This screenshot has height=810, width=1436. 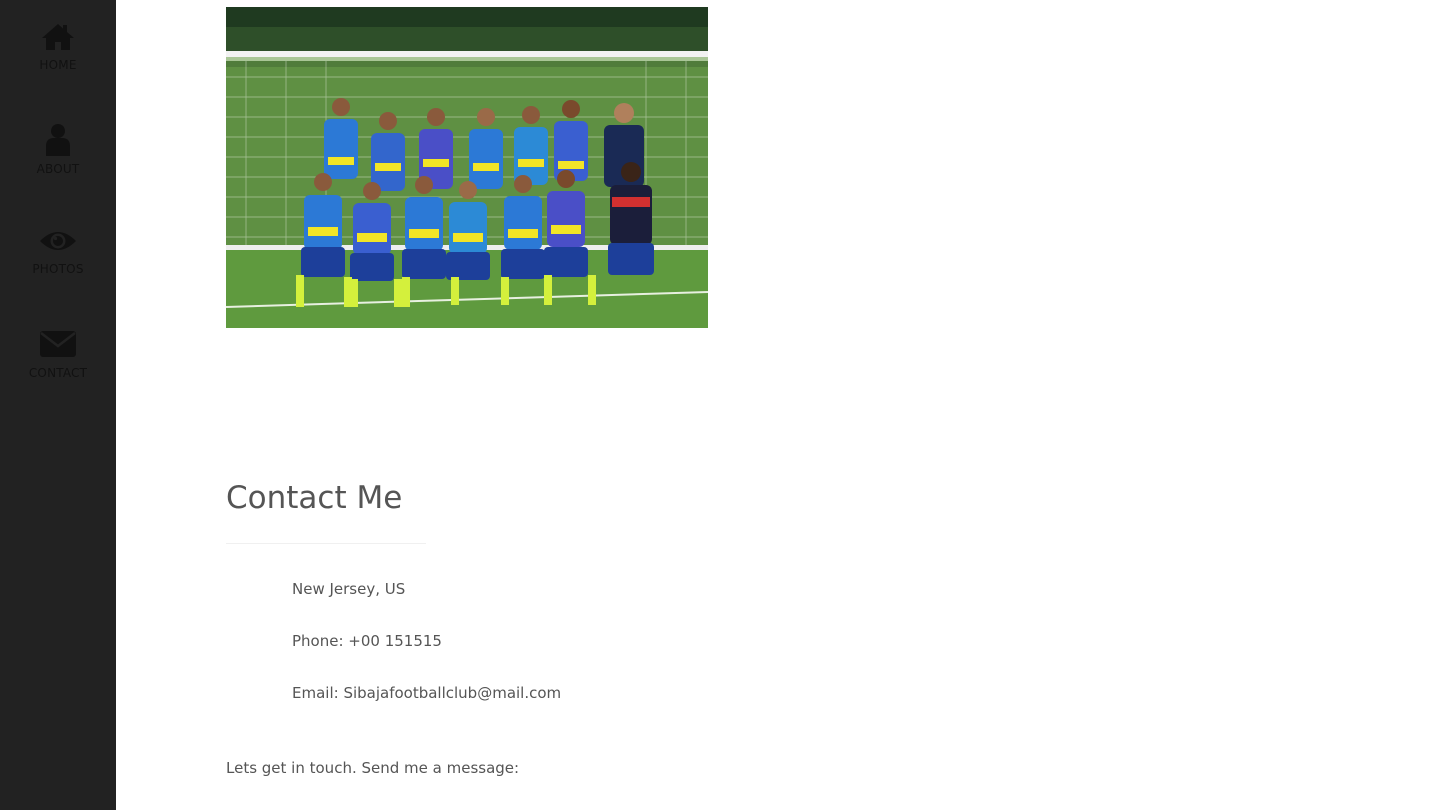 I want to click on team-photo-image, so click(x=467, y=167).